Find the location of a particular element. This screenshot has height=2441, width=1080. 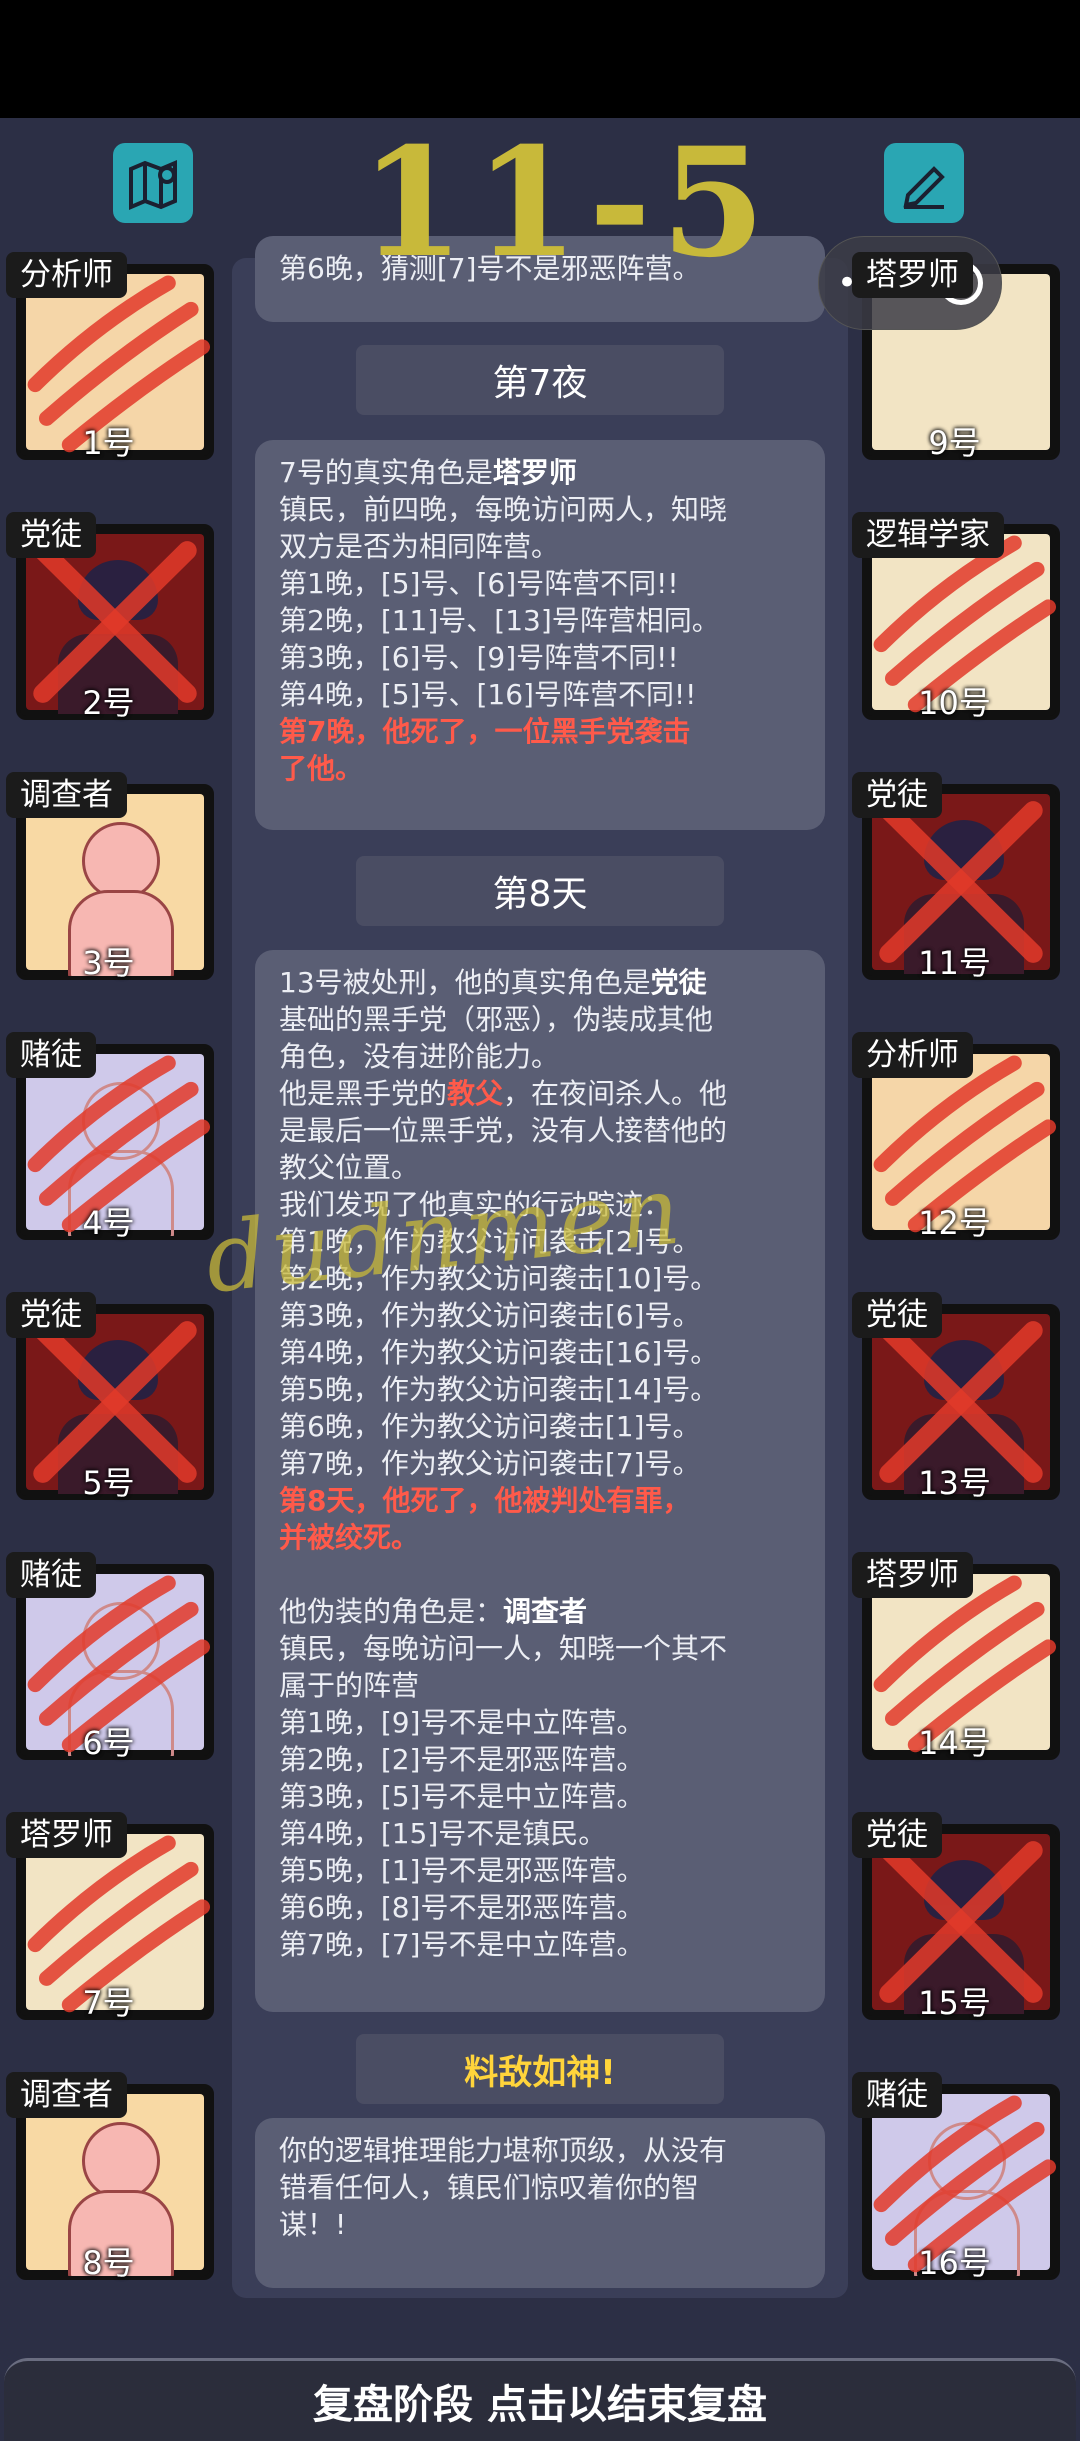

notes-button is located at coordinates (924, 183).